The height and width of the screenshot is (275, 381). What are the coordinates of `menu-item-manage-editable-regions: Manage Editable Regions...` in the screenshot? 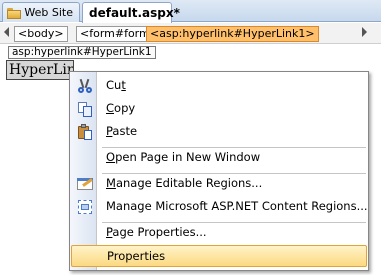 It's located at (219, 184).